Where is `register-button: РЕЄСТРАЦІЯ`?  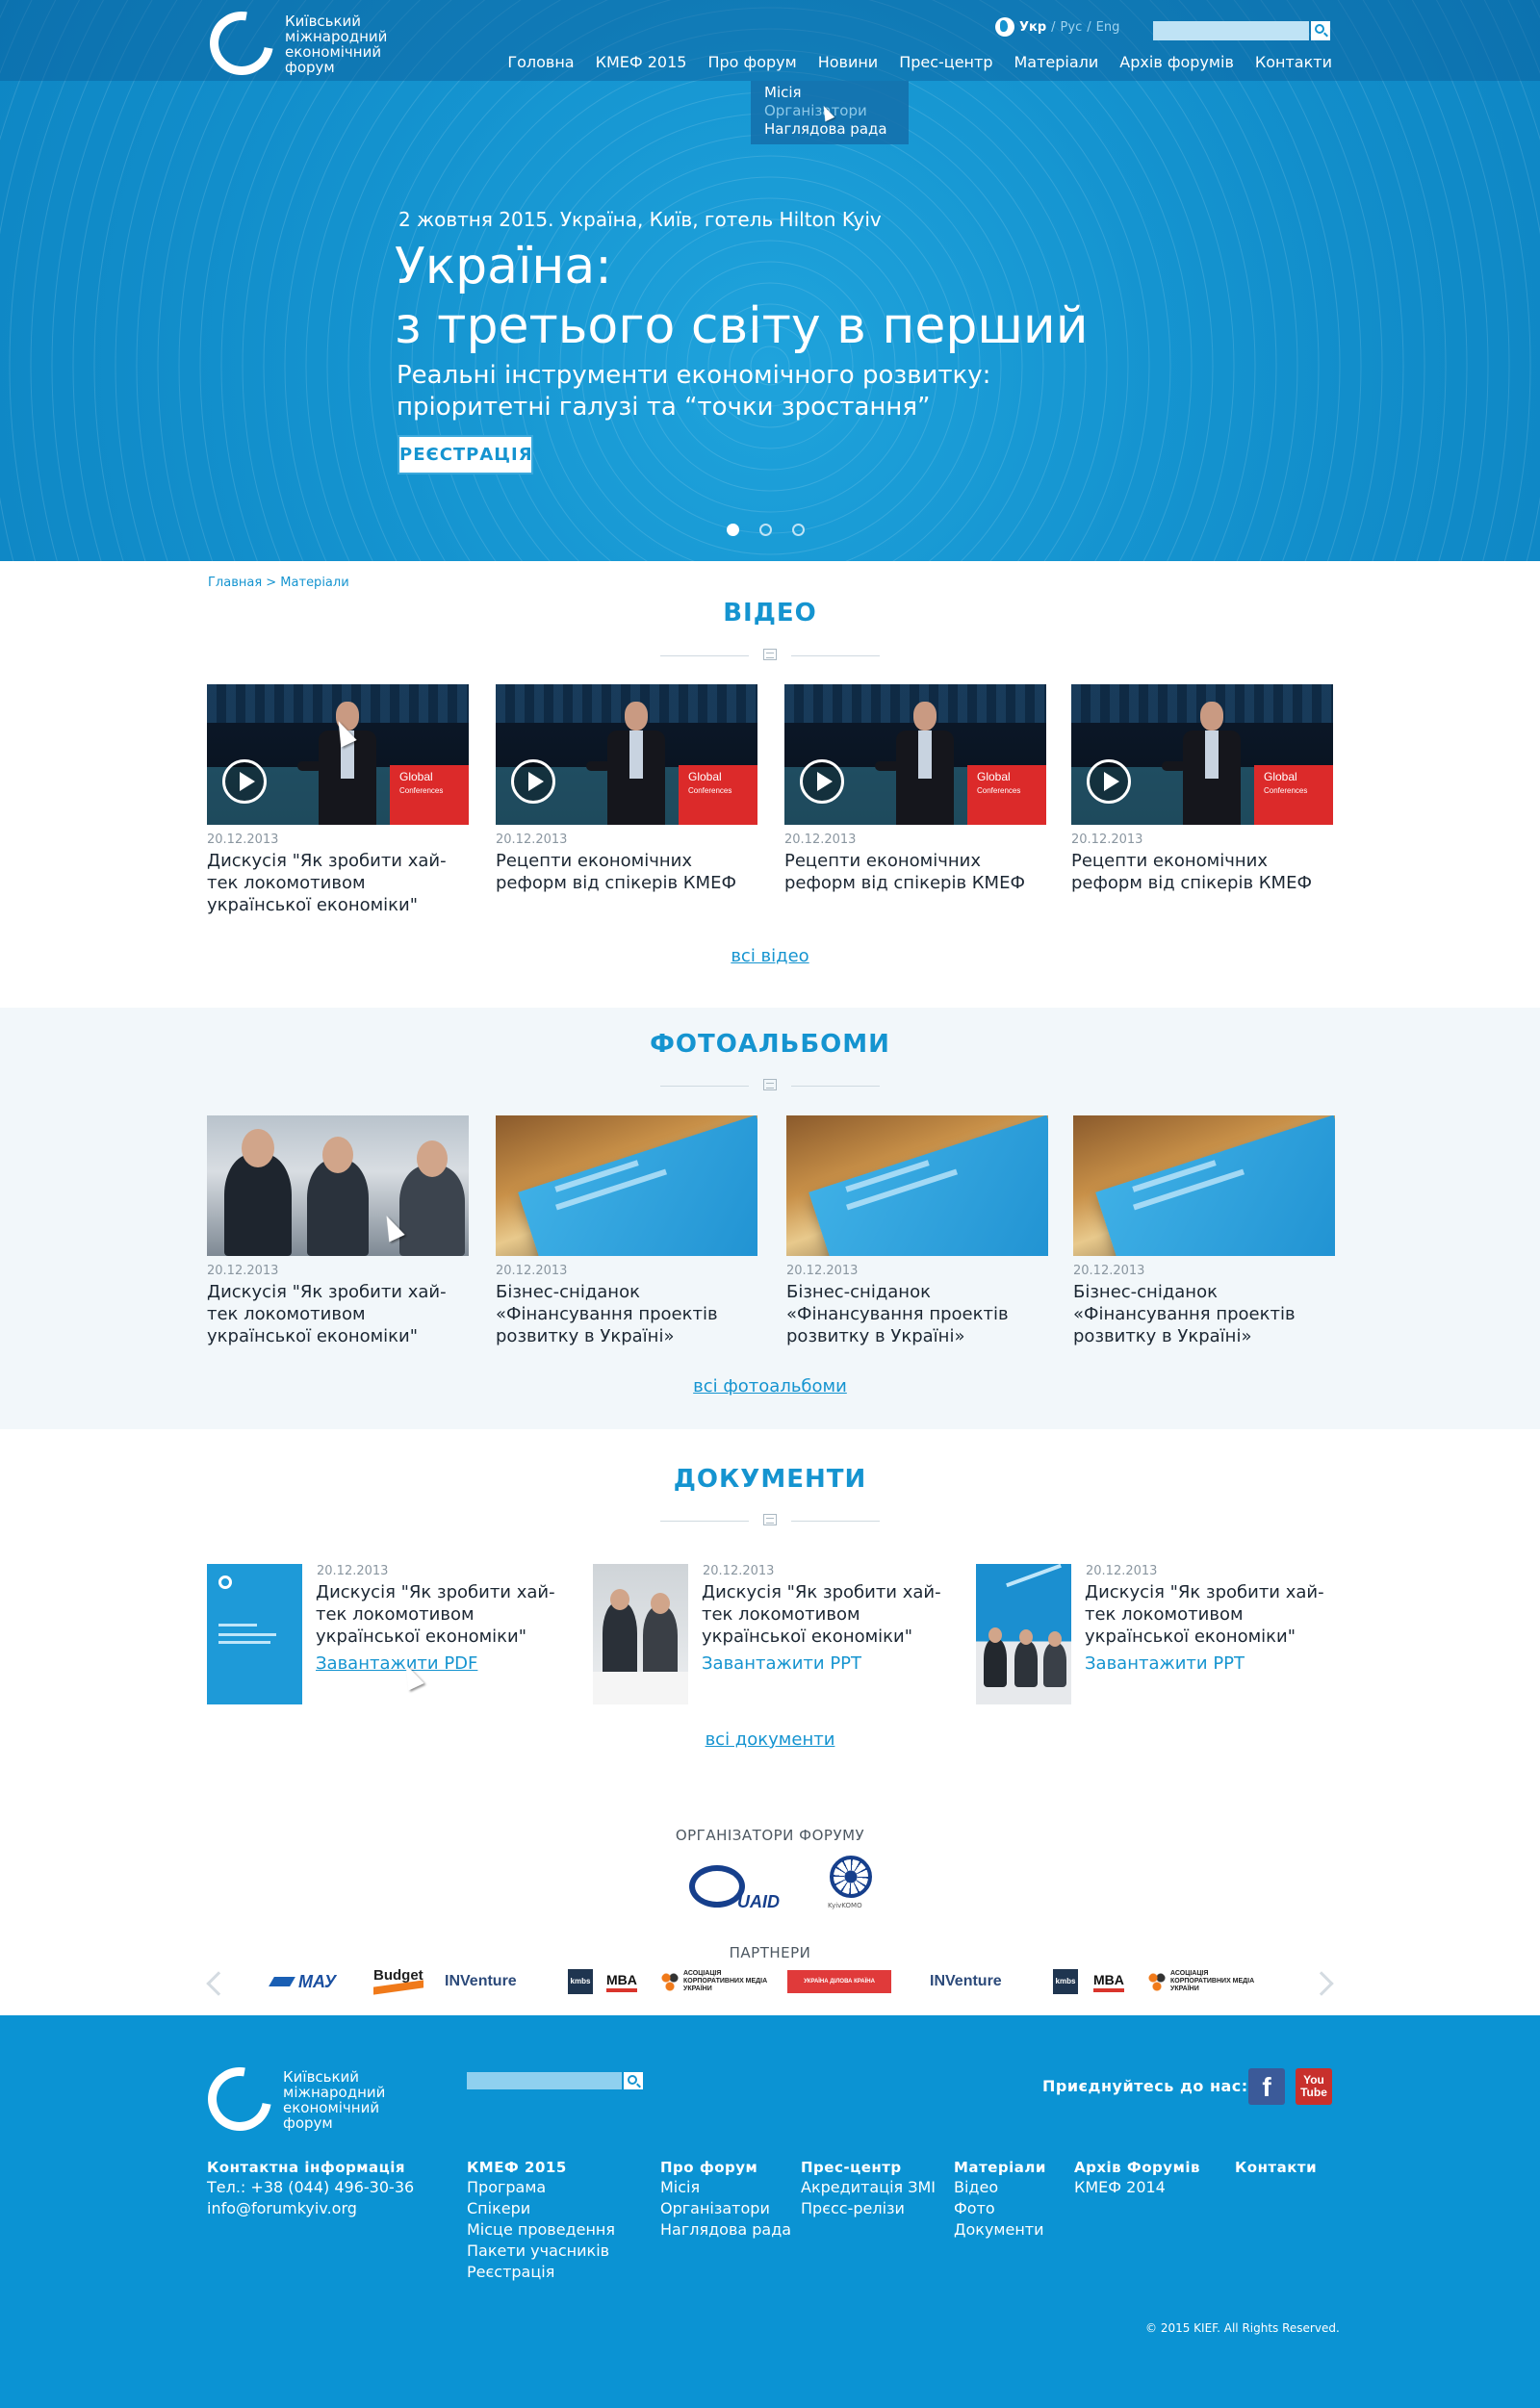
register-button: РЕЄСТРАЦІЯ is located at coordinates (465, 454).